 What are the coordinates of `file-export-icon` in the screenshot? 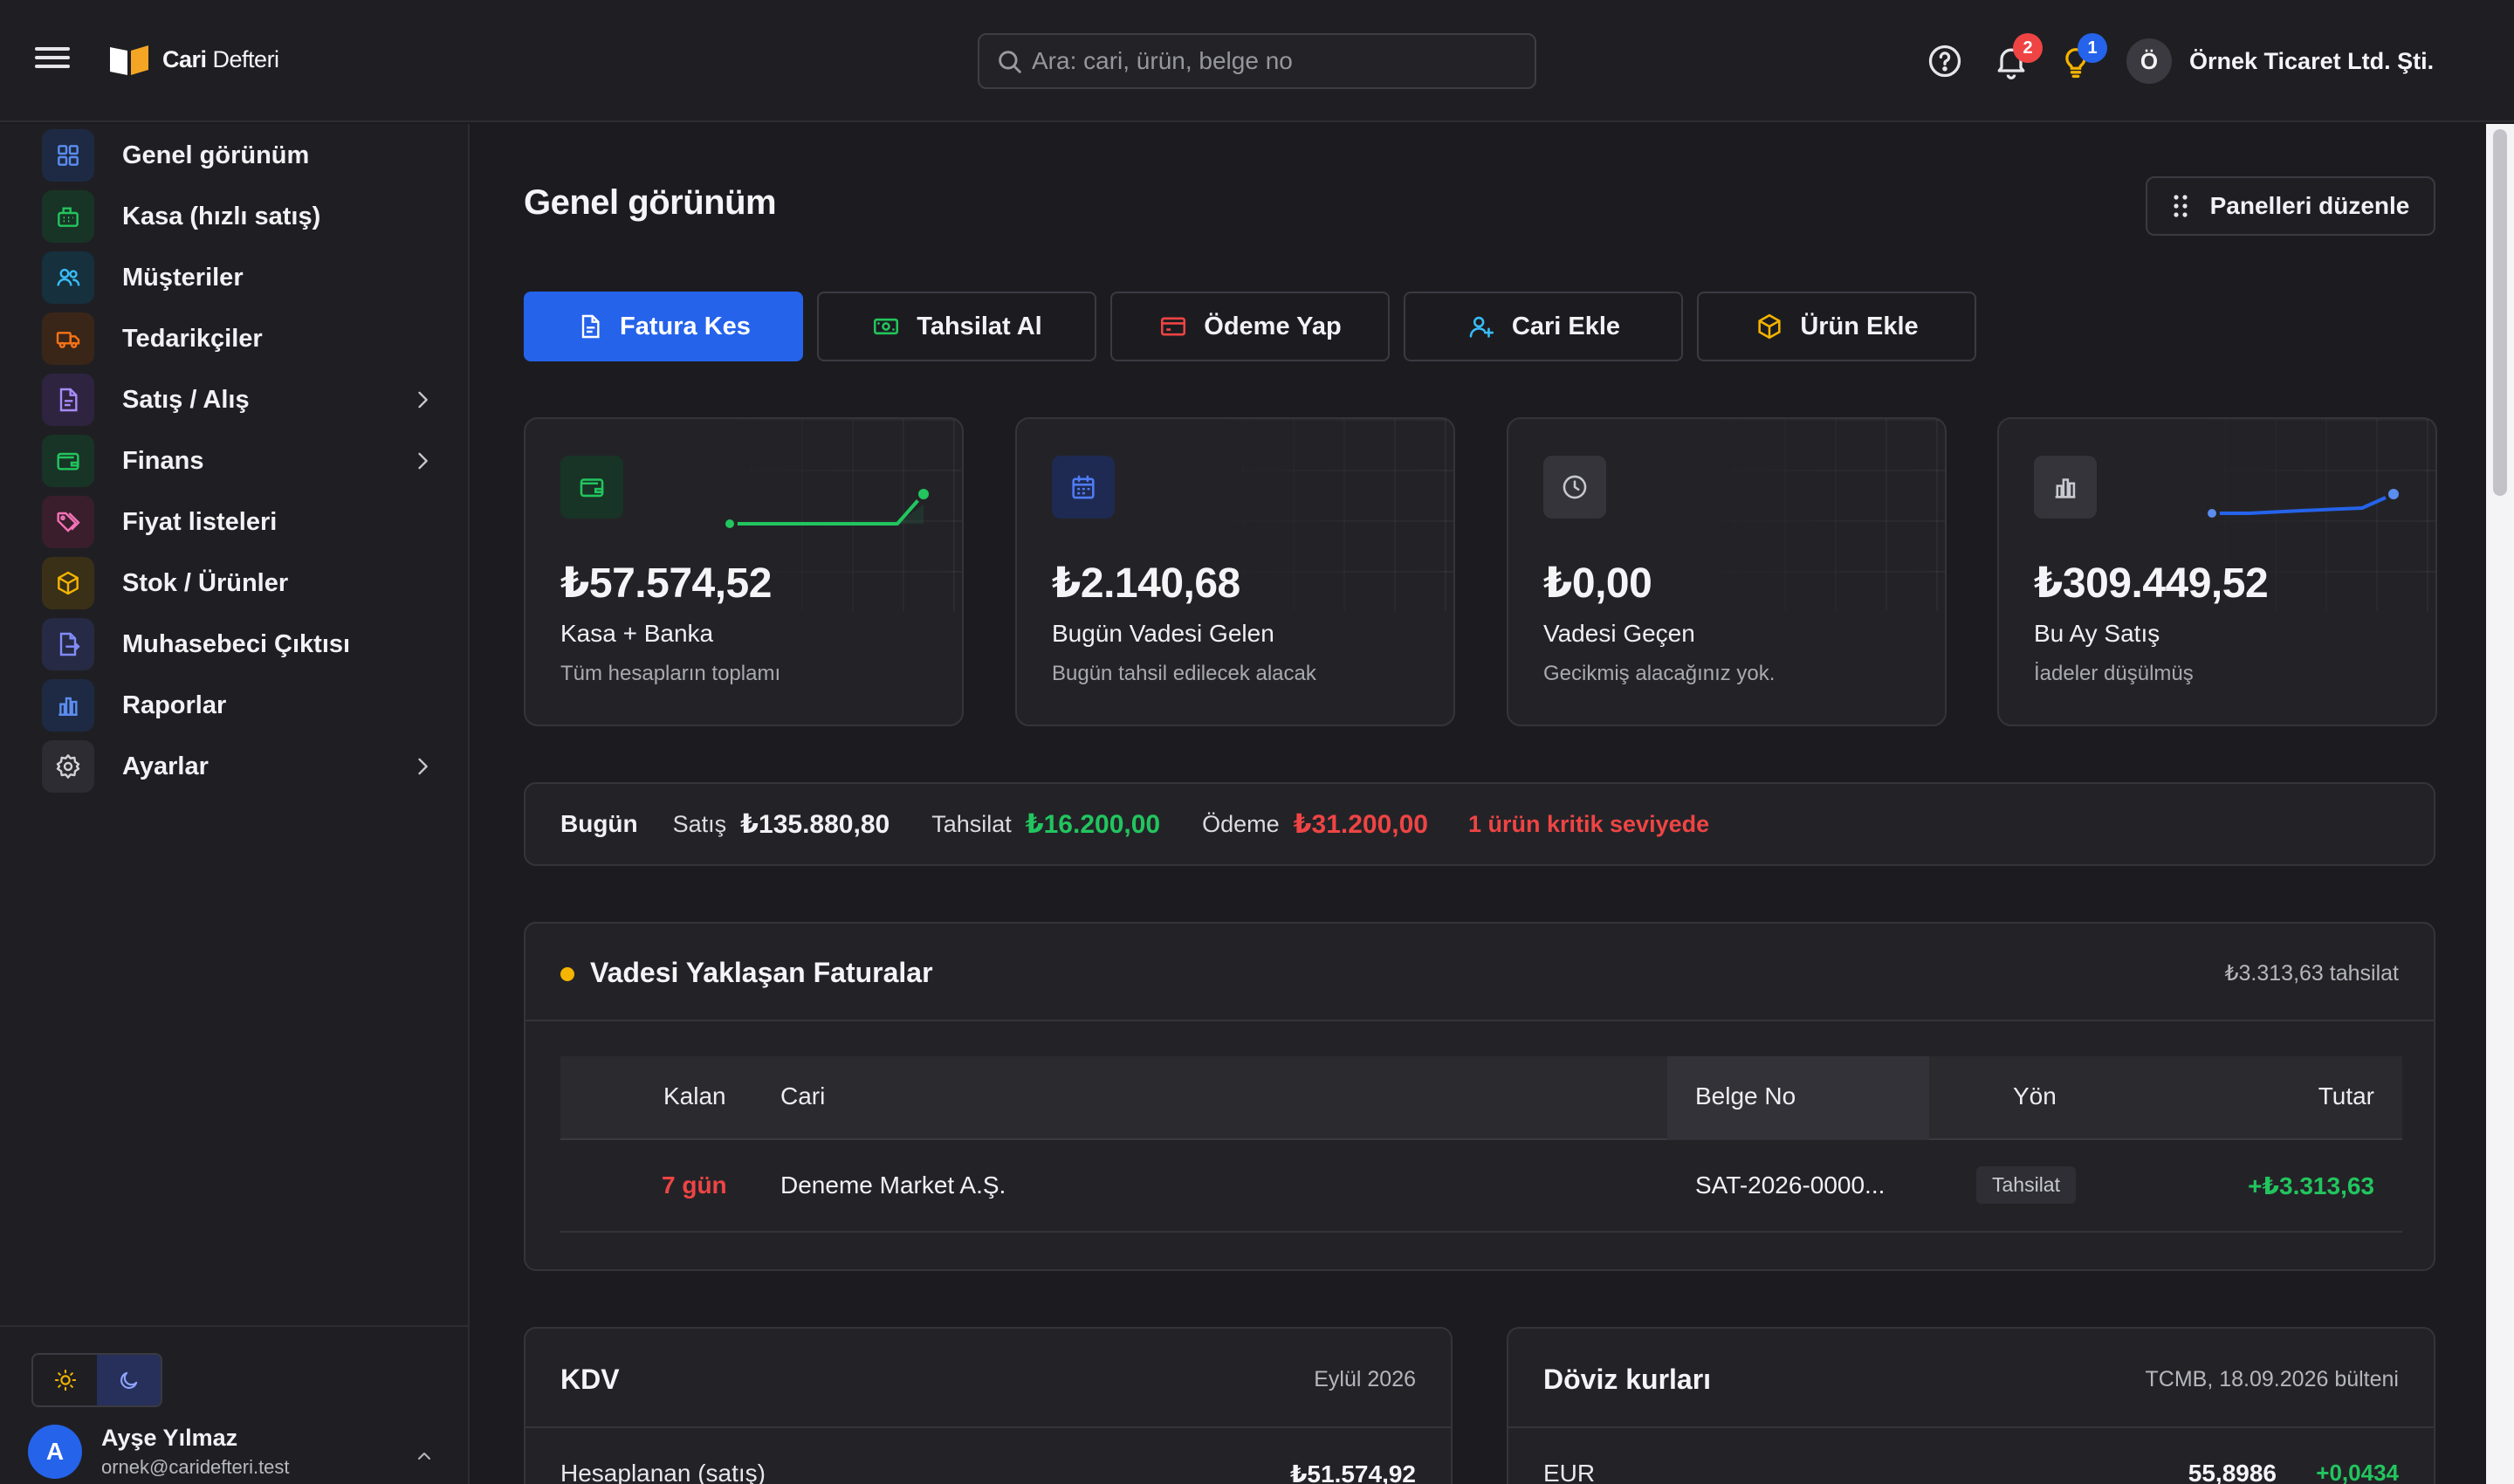 It's located at (68, 644).